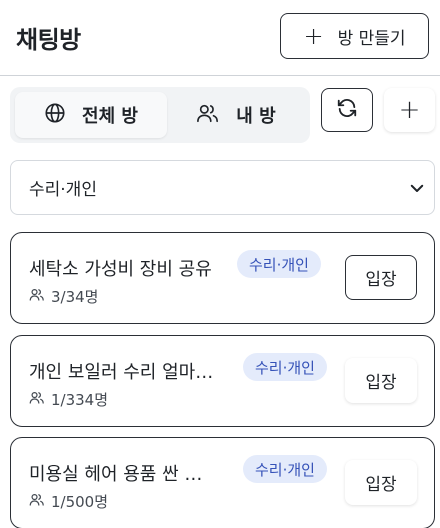 This screenshot has width=440, height=528. What do you see at coordinates (120, 269) in the screenshot?
I see `room-name: 세탁소 가성비 장비 공유` at bounding box center [120, 269].